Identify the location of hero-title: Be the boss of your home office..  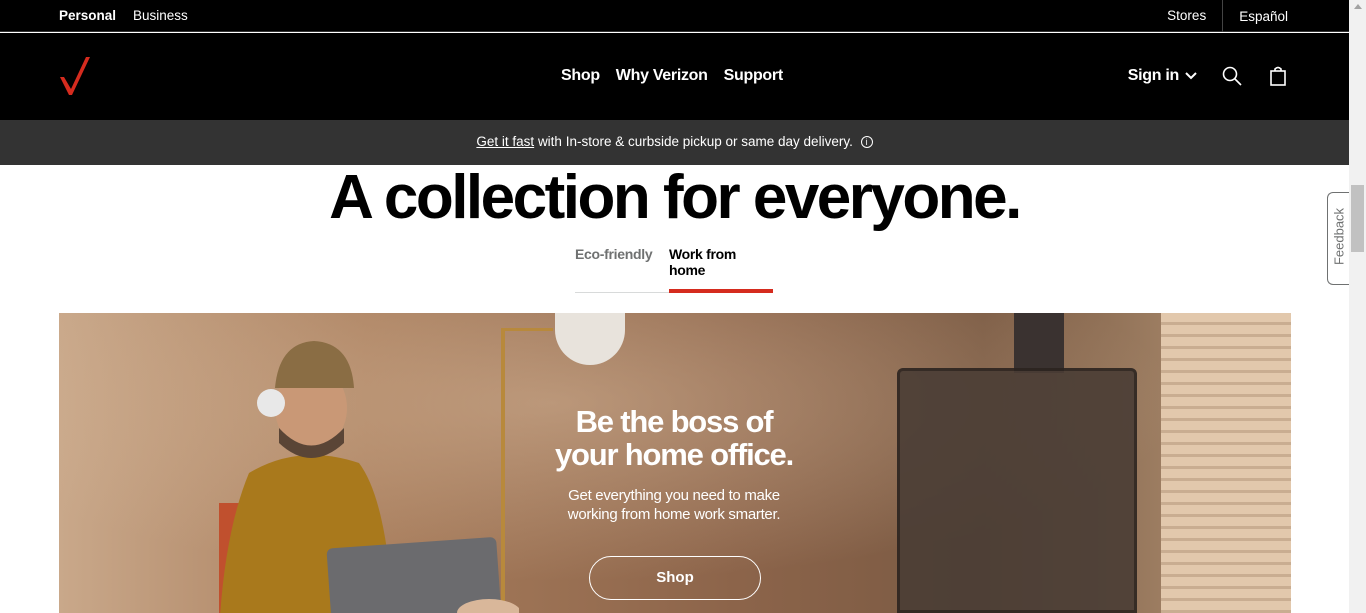
(674, 438).